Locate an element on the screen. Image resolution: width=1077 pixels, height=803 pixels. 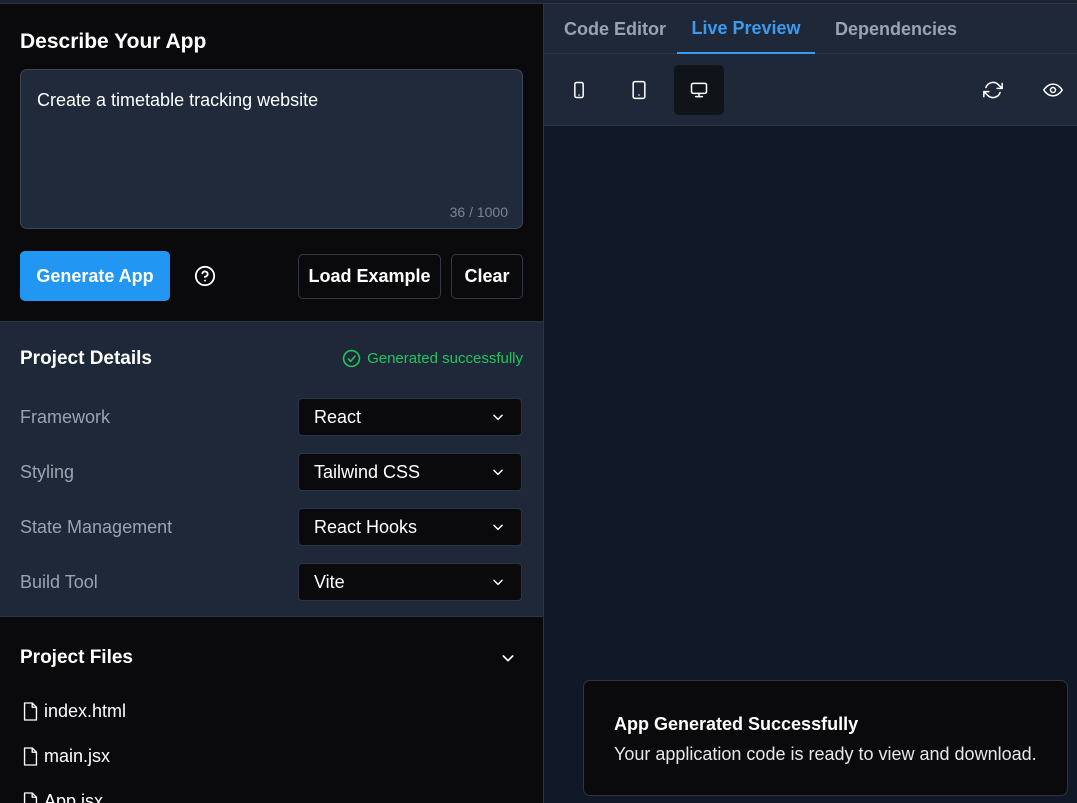
help-icon is located at coordinates (205, 276).